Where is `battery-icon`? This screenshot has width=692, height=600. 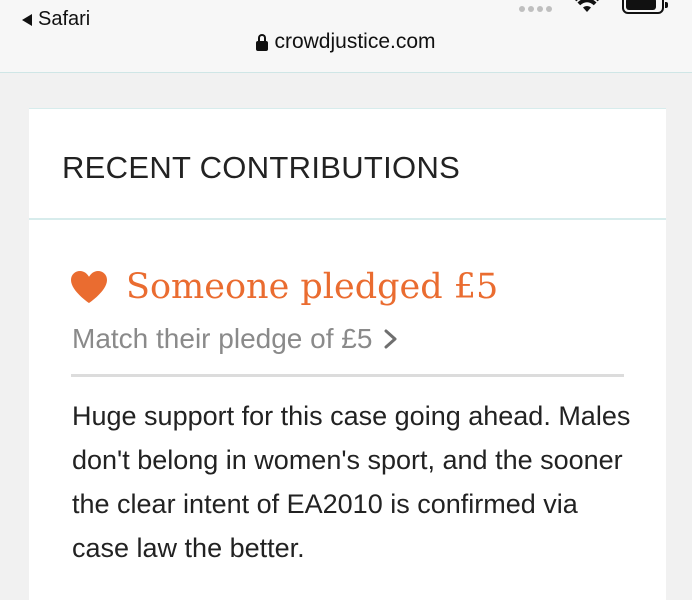
battery-icon is located at coordinates (645, 7).